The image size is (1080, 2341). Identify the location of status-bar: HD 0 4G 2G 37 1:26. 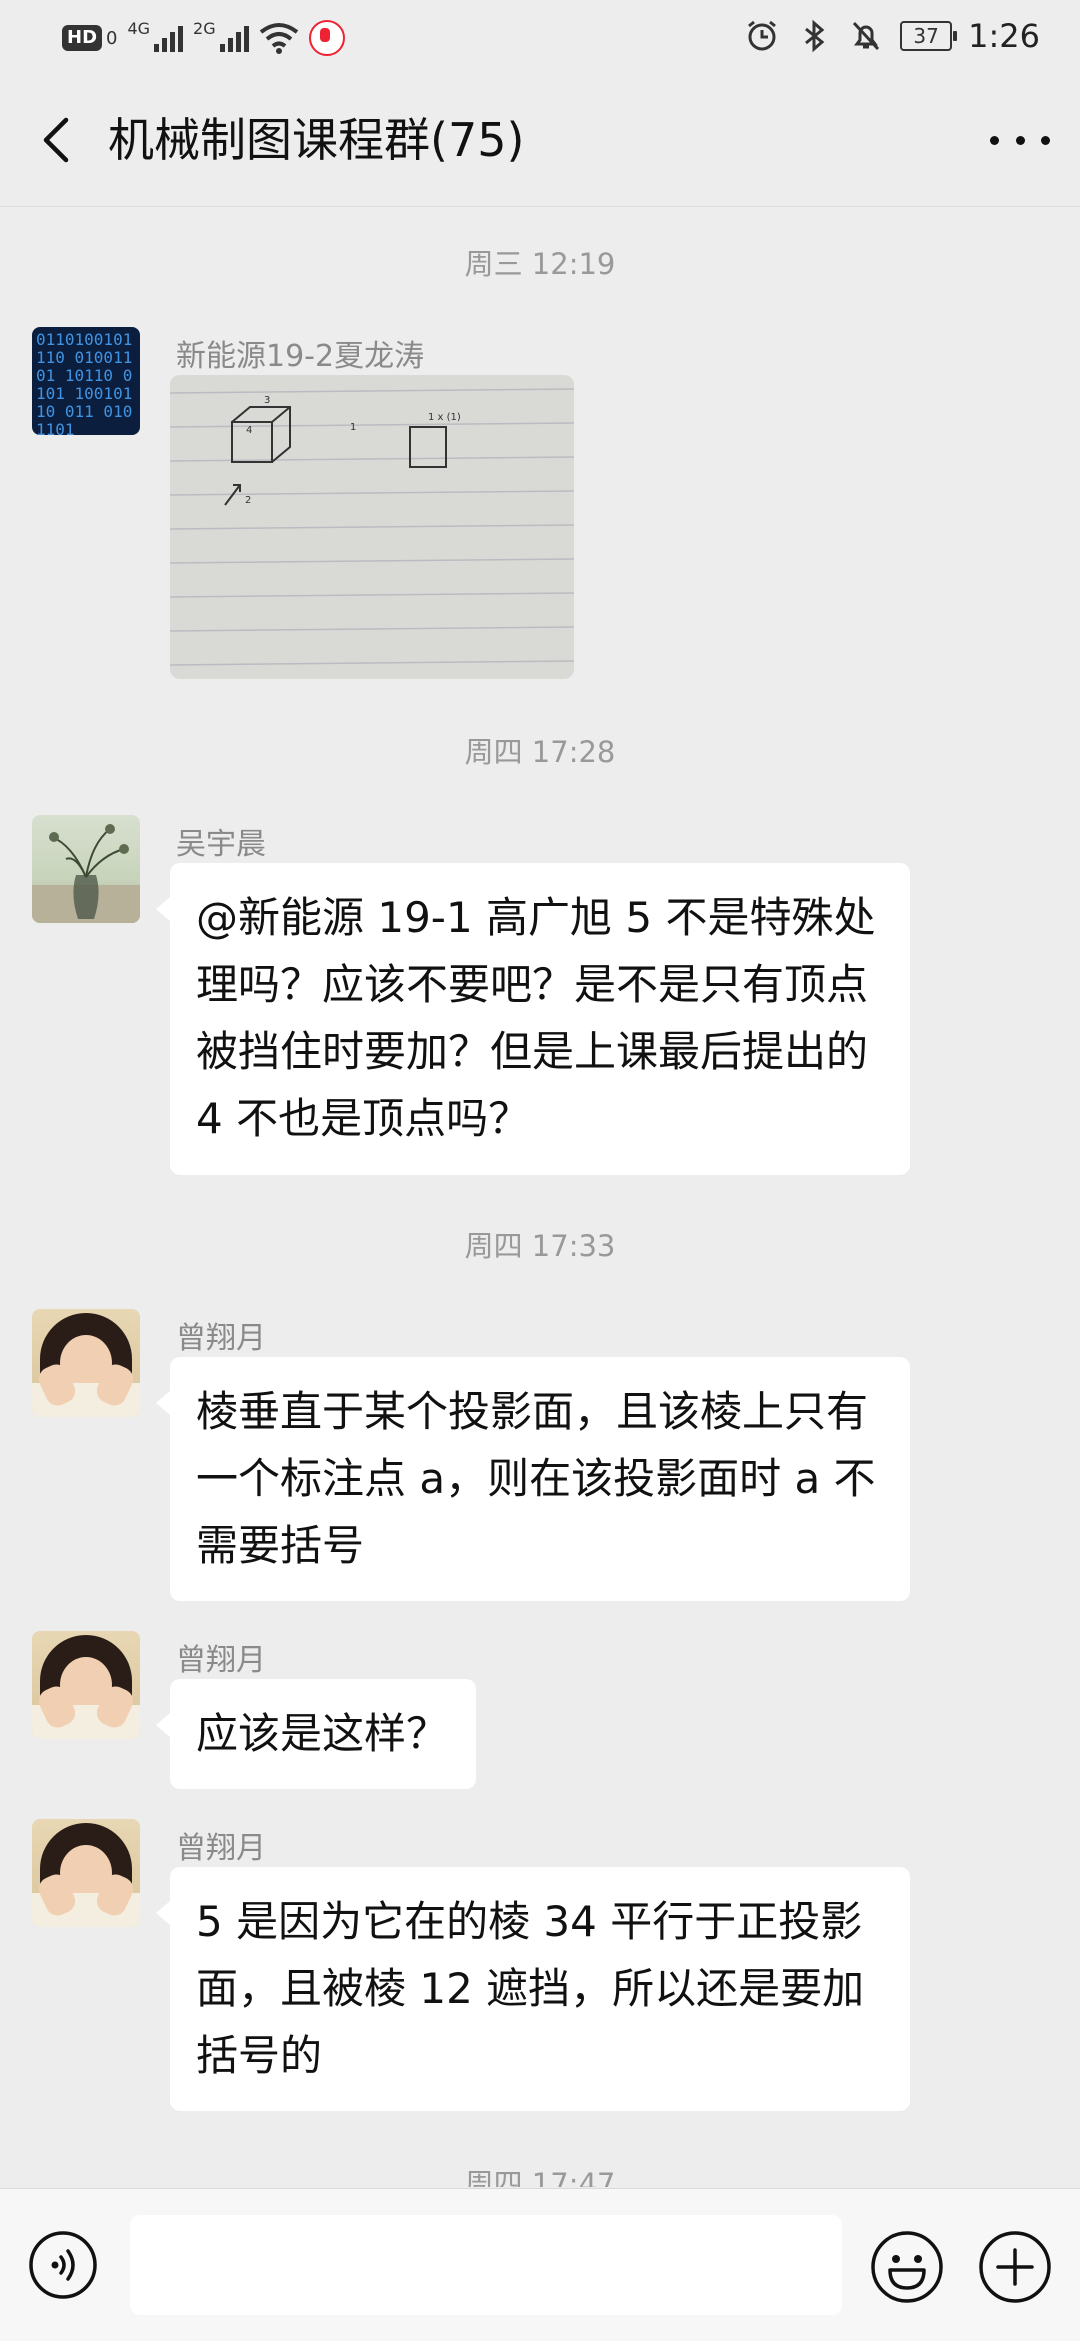
(540, 36).